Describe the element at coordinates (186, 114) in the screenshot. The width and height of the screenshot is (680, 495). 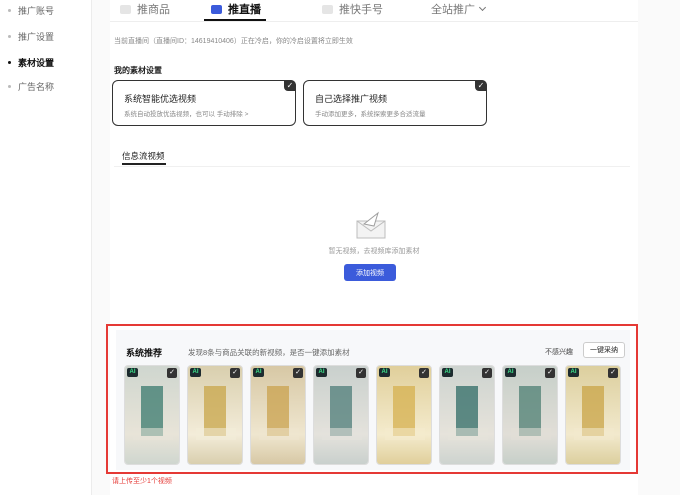
I see `option-desc: 系统自动投放优选视频，也可以 手动排除 >` at that location.